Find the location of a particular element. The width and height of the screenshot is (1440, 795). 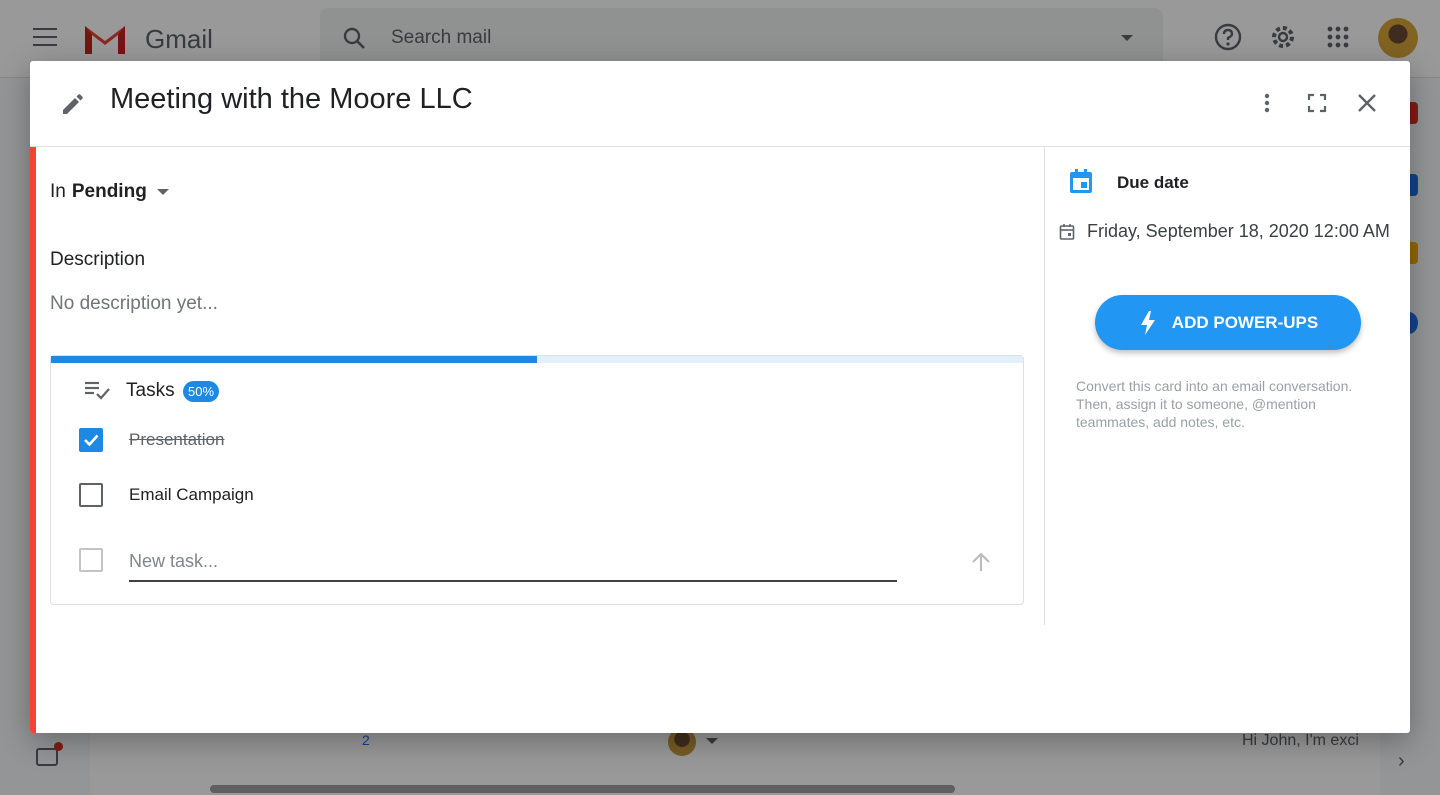

calendar-icon is located at coordinates (1081, 181).